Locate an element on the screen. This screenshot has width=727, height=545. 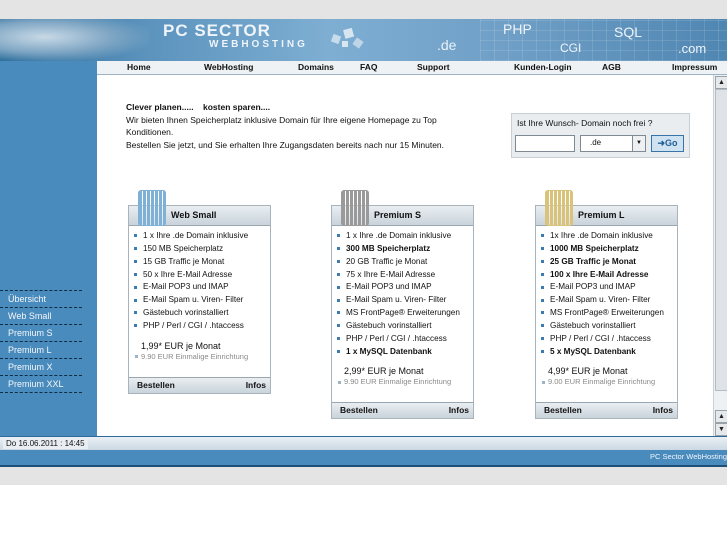
banner-tld-de: .de is located at coordinates (447, 45).